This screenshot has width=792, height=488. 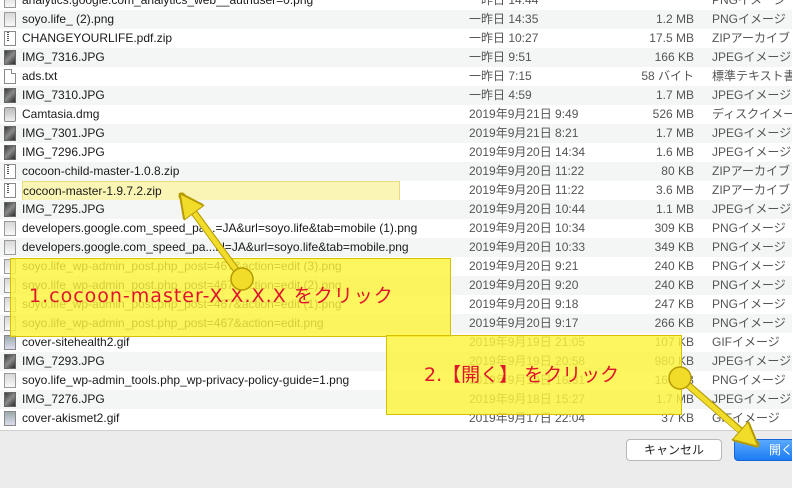 What do you see at coordinates (674, 57) in the screenshot?
I see `file-size: 166 KB` at bounding box center [674, 57].